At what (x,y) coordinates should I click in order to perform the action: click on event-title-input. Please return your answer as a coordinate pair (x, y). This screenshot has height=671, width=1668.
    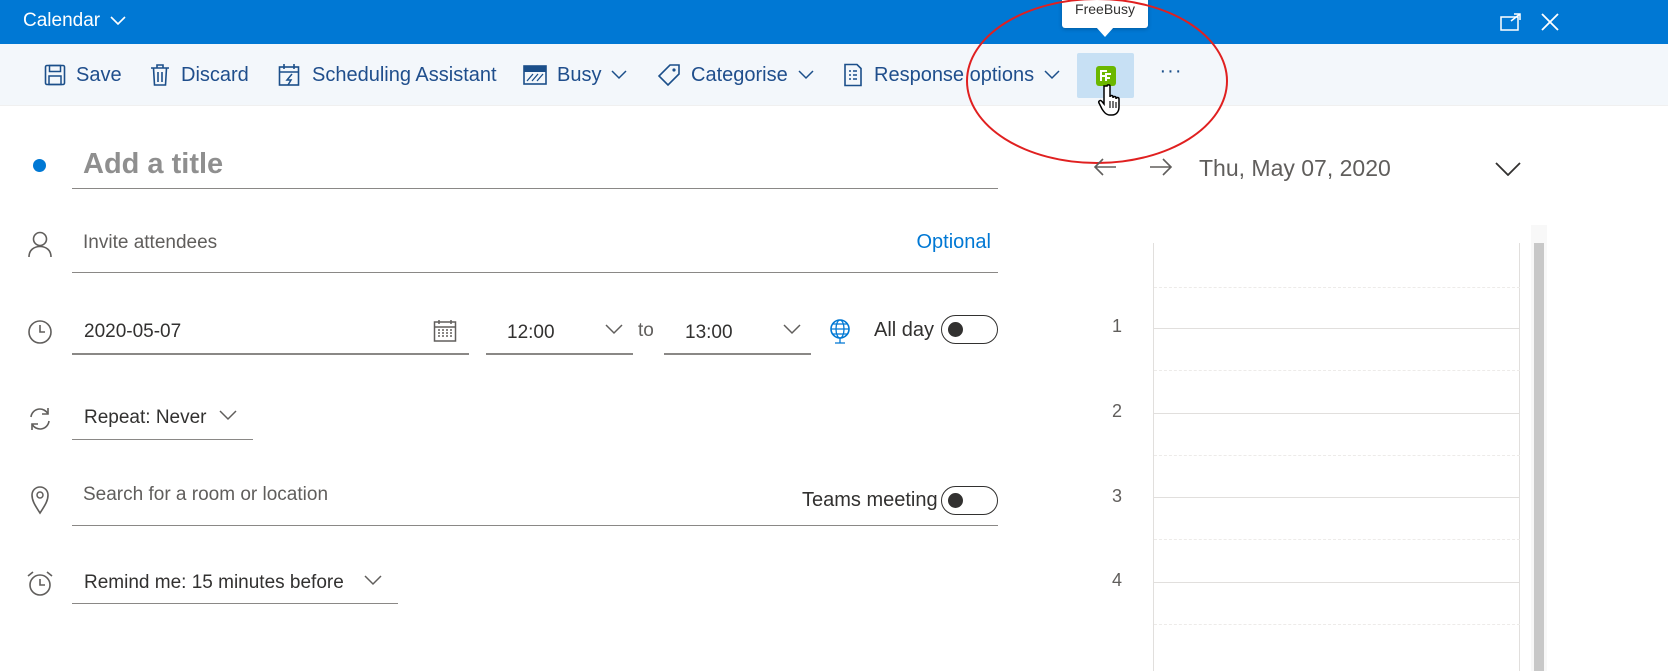
    Looking at the image, I should click on (535, 164).